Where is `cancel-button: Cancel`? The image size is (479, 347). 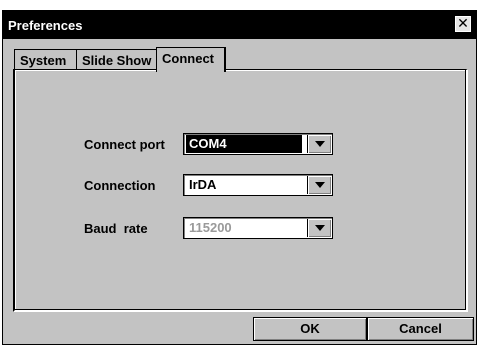 cancel-button: Cancel is located at coordinates (420, 329).